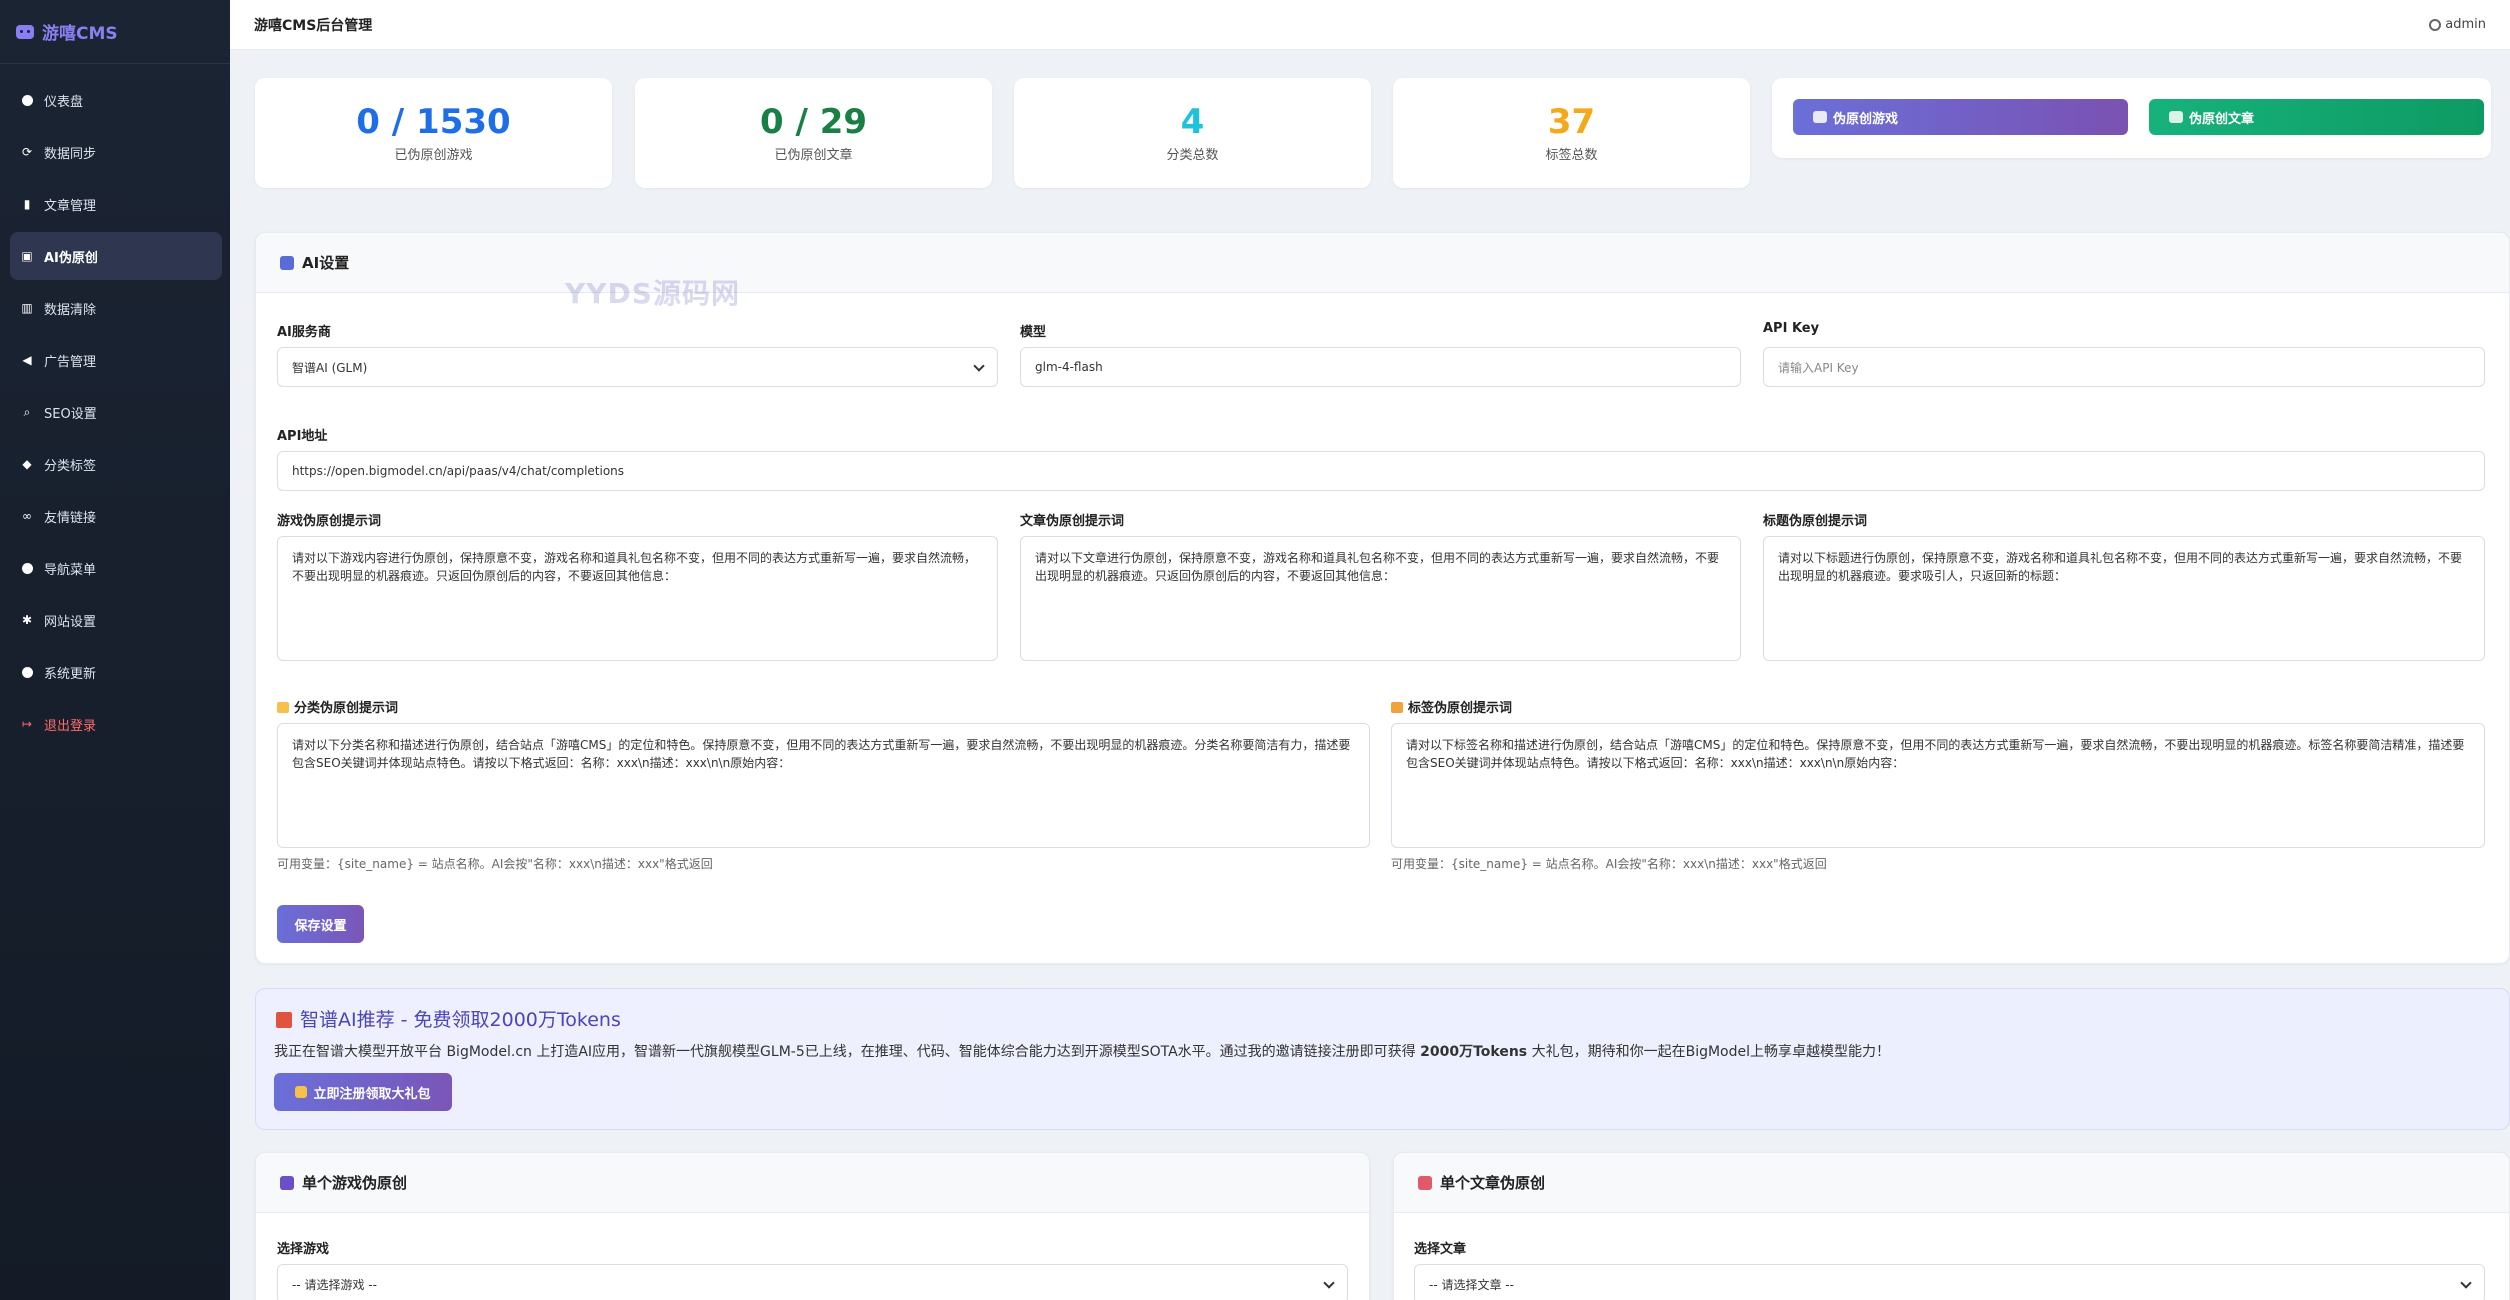  What do you see at coordinates (813, 155) in the screenshot?
I see `stat-label: 已伪原创文章` at bounding box center [813, 155].